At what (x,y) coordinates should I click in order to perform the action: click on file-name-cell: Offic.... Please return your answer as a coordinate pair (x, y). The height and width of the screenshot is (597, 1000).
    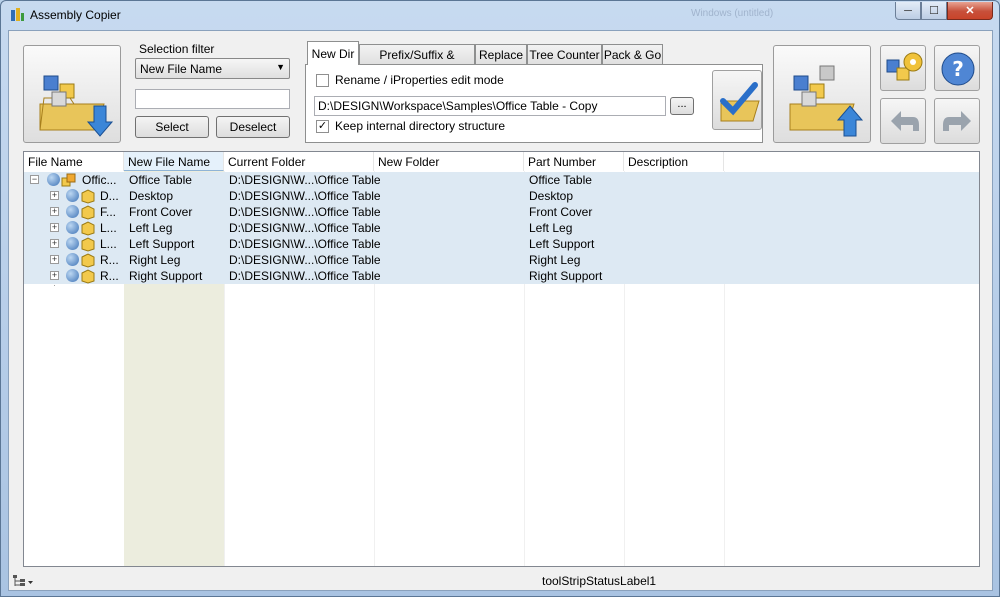
    Looking at the image, I should click on (99, 180).